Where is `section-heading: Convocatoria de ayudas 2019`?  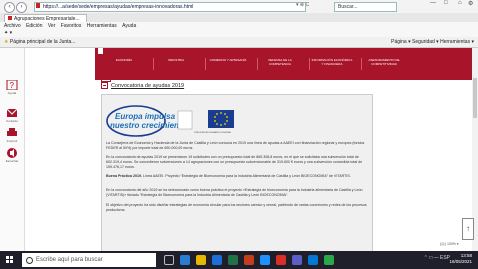
section-heading: Convocatoria de ayudas 2019 is located at coordinates (142, 85).